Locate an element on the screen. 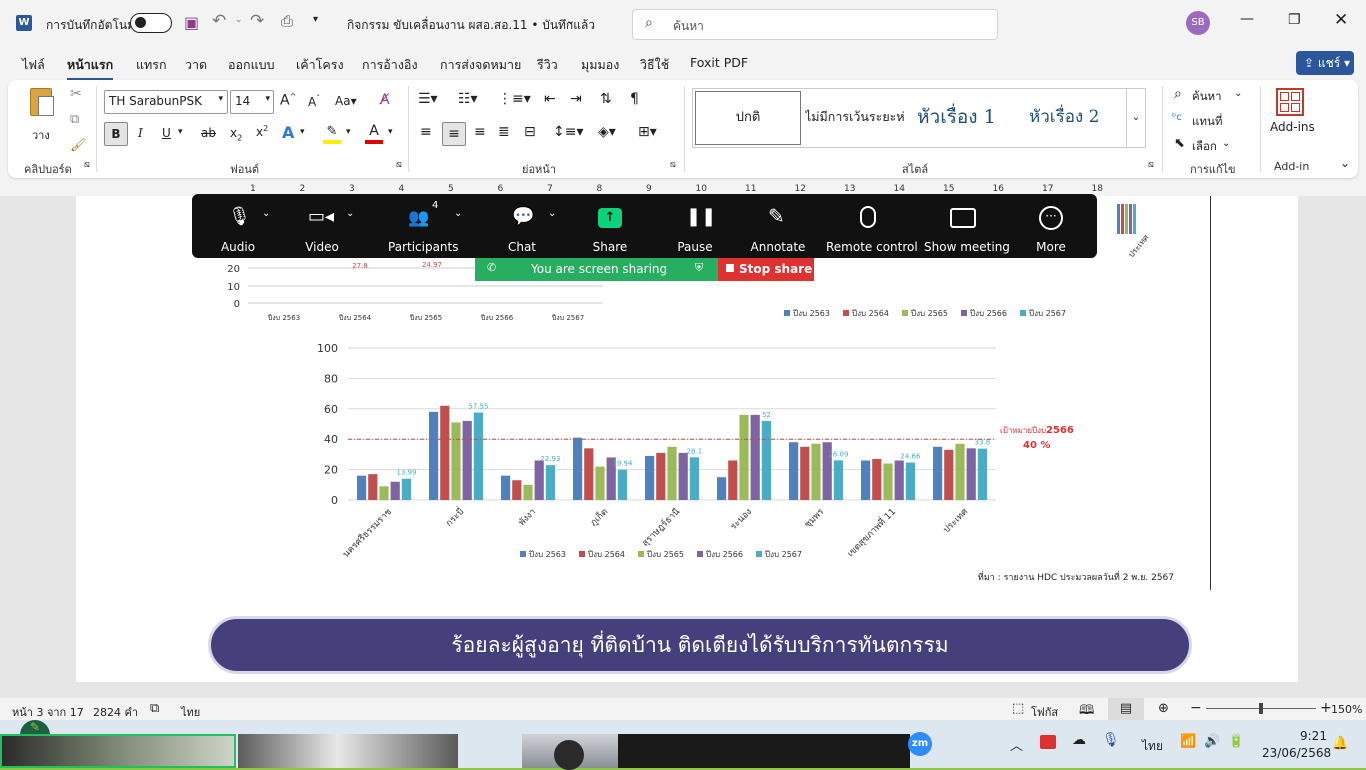 Image resolution: width=1366 pixels, height=770 pixels. replace-icon: ᵇc is located at coordinates (1177, 117).